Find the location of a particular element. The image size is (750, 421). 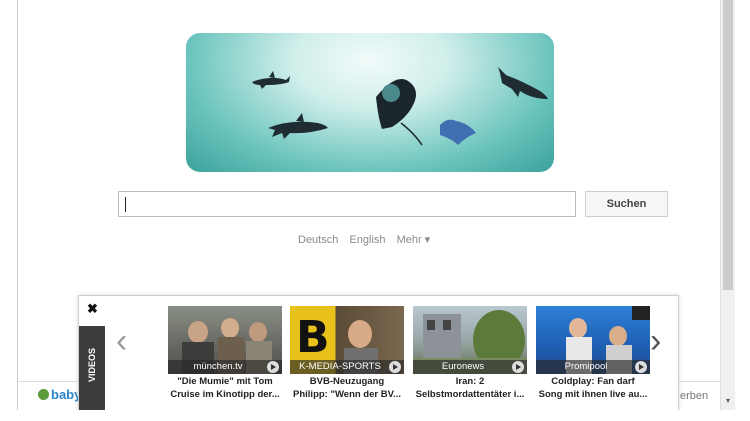

scrollbar-thumb is located at coordinates (728, 145).